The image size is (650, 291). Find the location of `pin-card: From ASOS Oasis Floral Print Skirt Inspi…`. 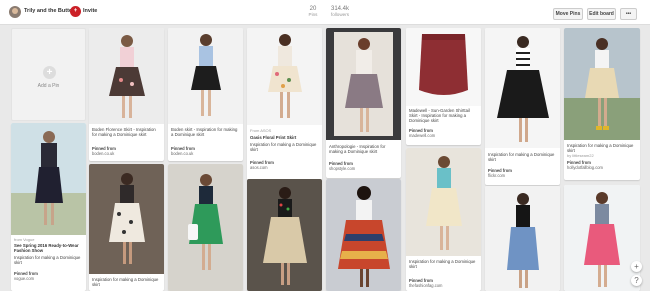

pin-card: From ASOS Oasis Floral Print Skirt Inspi… is located at coordinates (284, 105).